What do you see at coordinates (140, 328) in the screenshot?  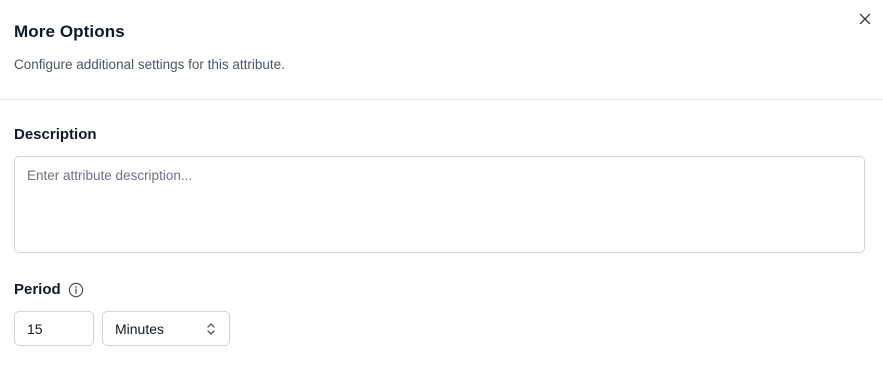 I see `period-unit-value: Minutes` at bounding box center [140, 328].